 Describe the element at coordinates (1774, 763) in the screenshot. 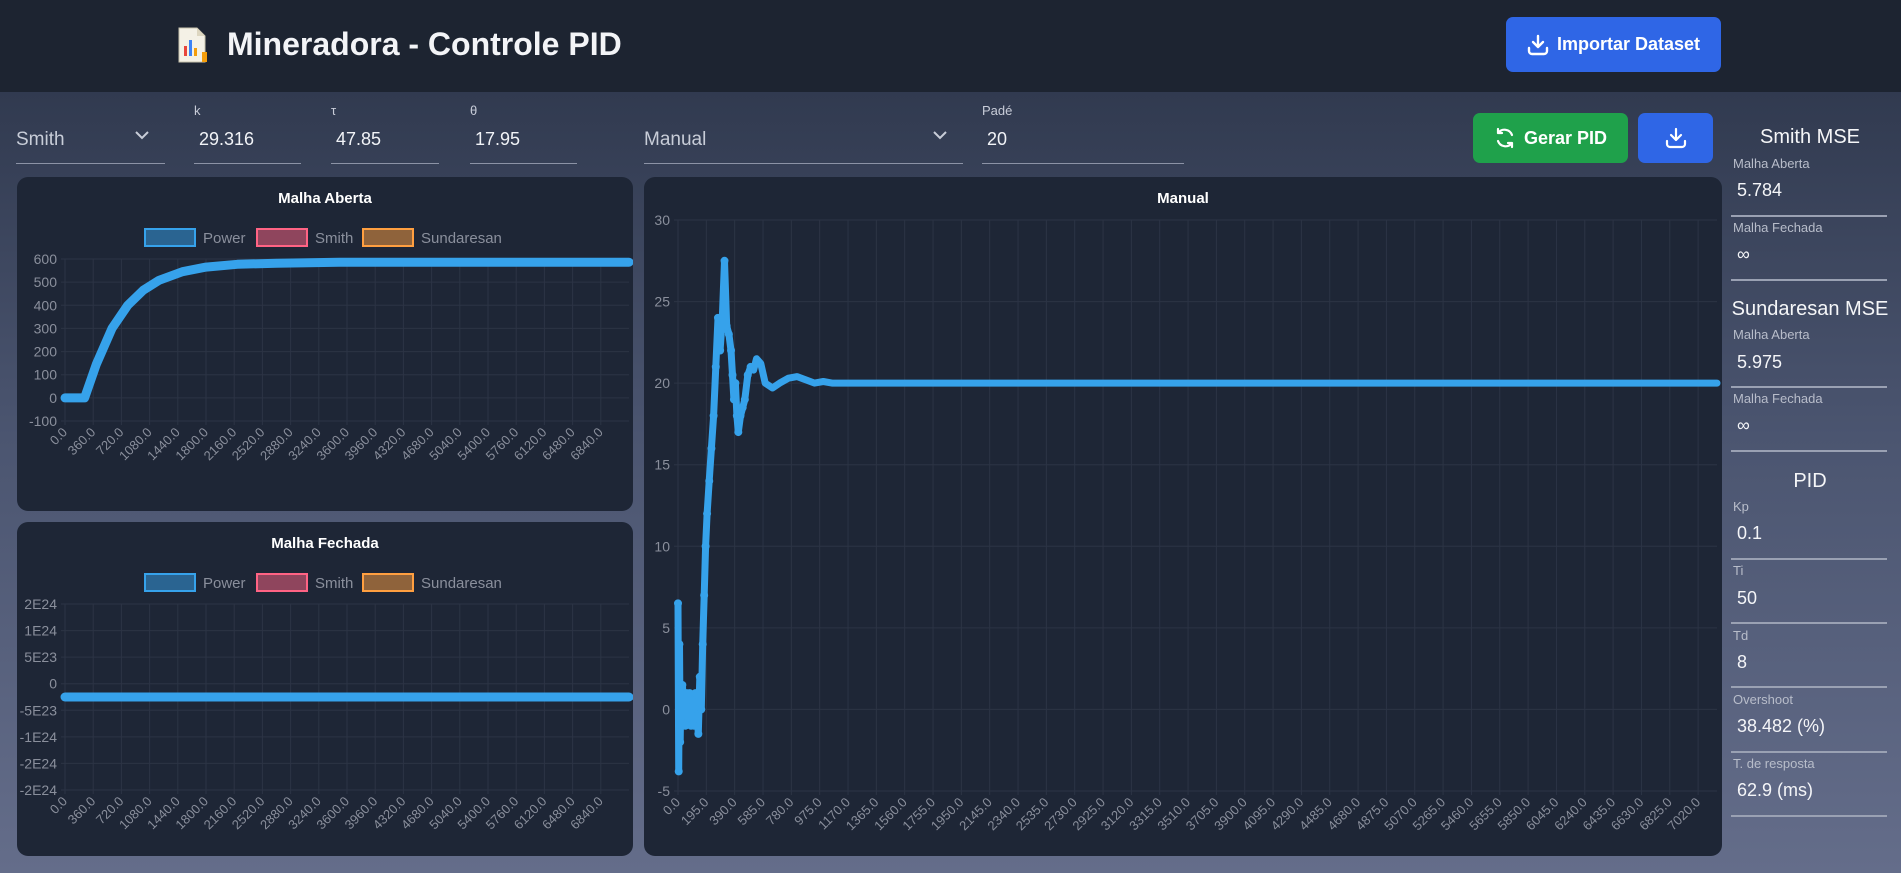

I see `response-time-label: T. de resposta` at that location.